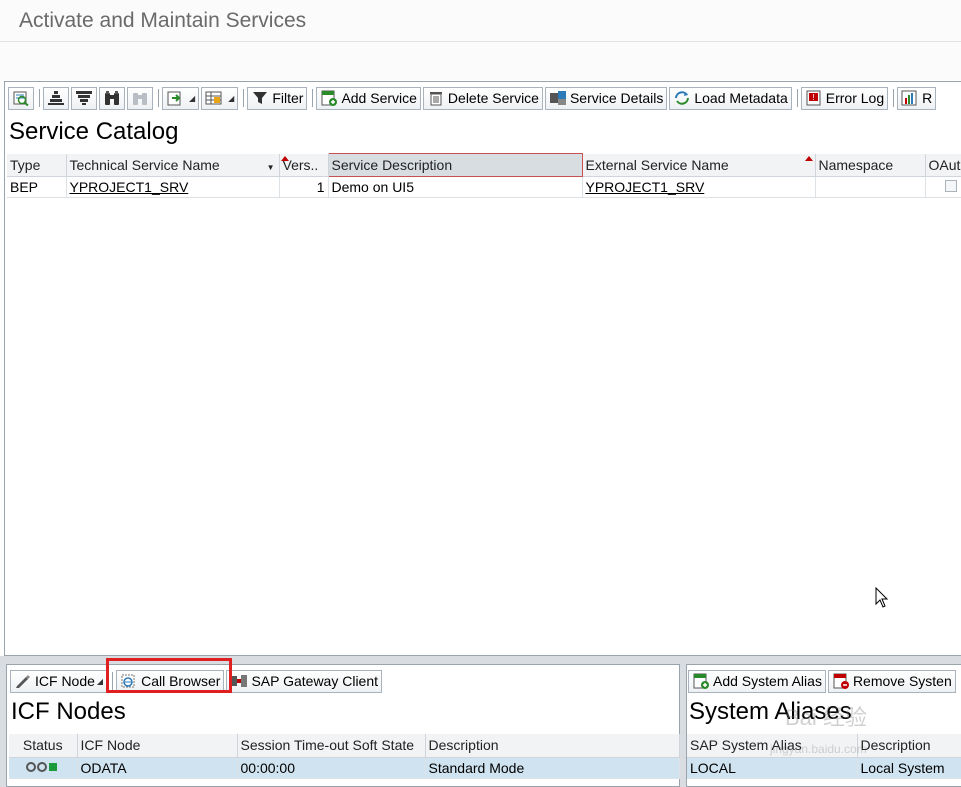  I want to click on refresh-load-icon, so click(682, 98).